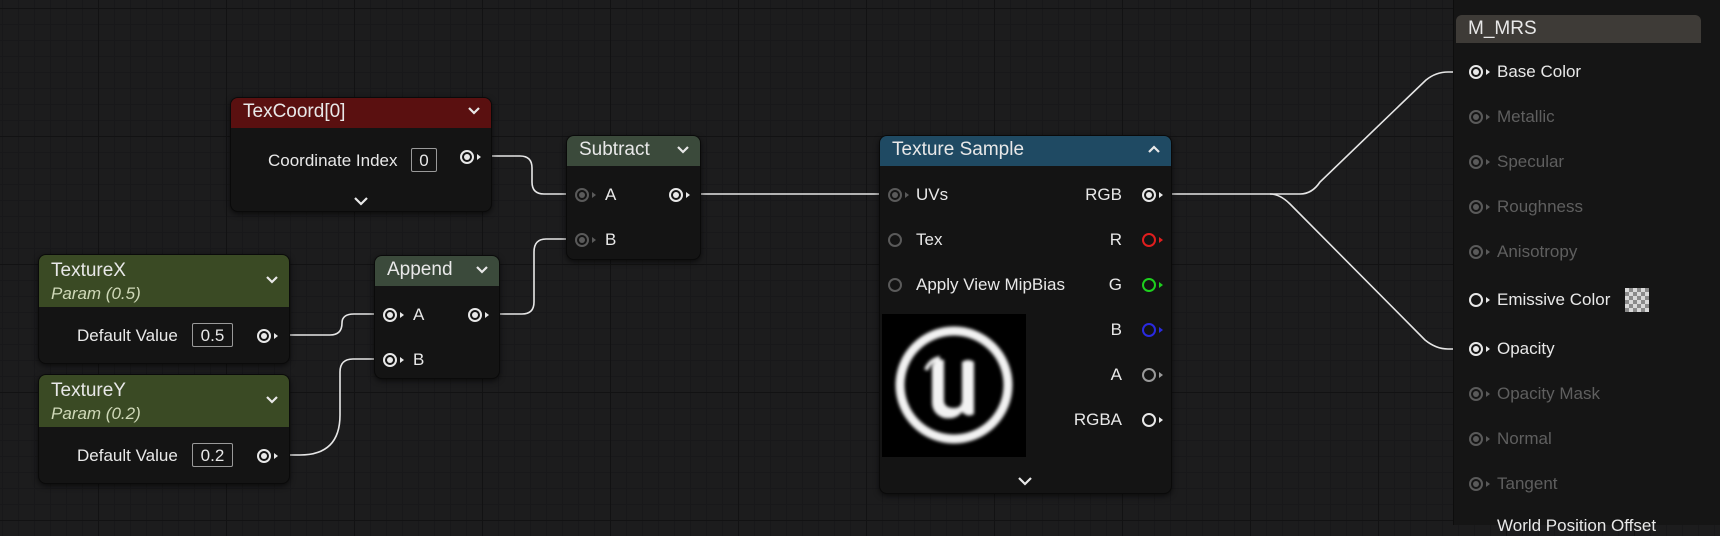 Image resolution: width=1720 pixels, height=536 pixels. What do you see at coordinates (1476, 207) in the screenshot?
I see `roughness-pin` at bounding box center [1476, 207].